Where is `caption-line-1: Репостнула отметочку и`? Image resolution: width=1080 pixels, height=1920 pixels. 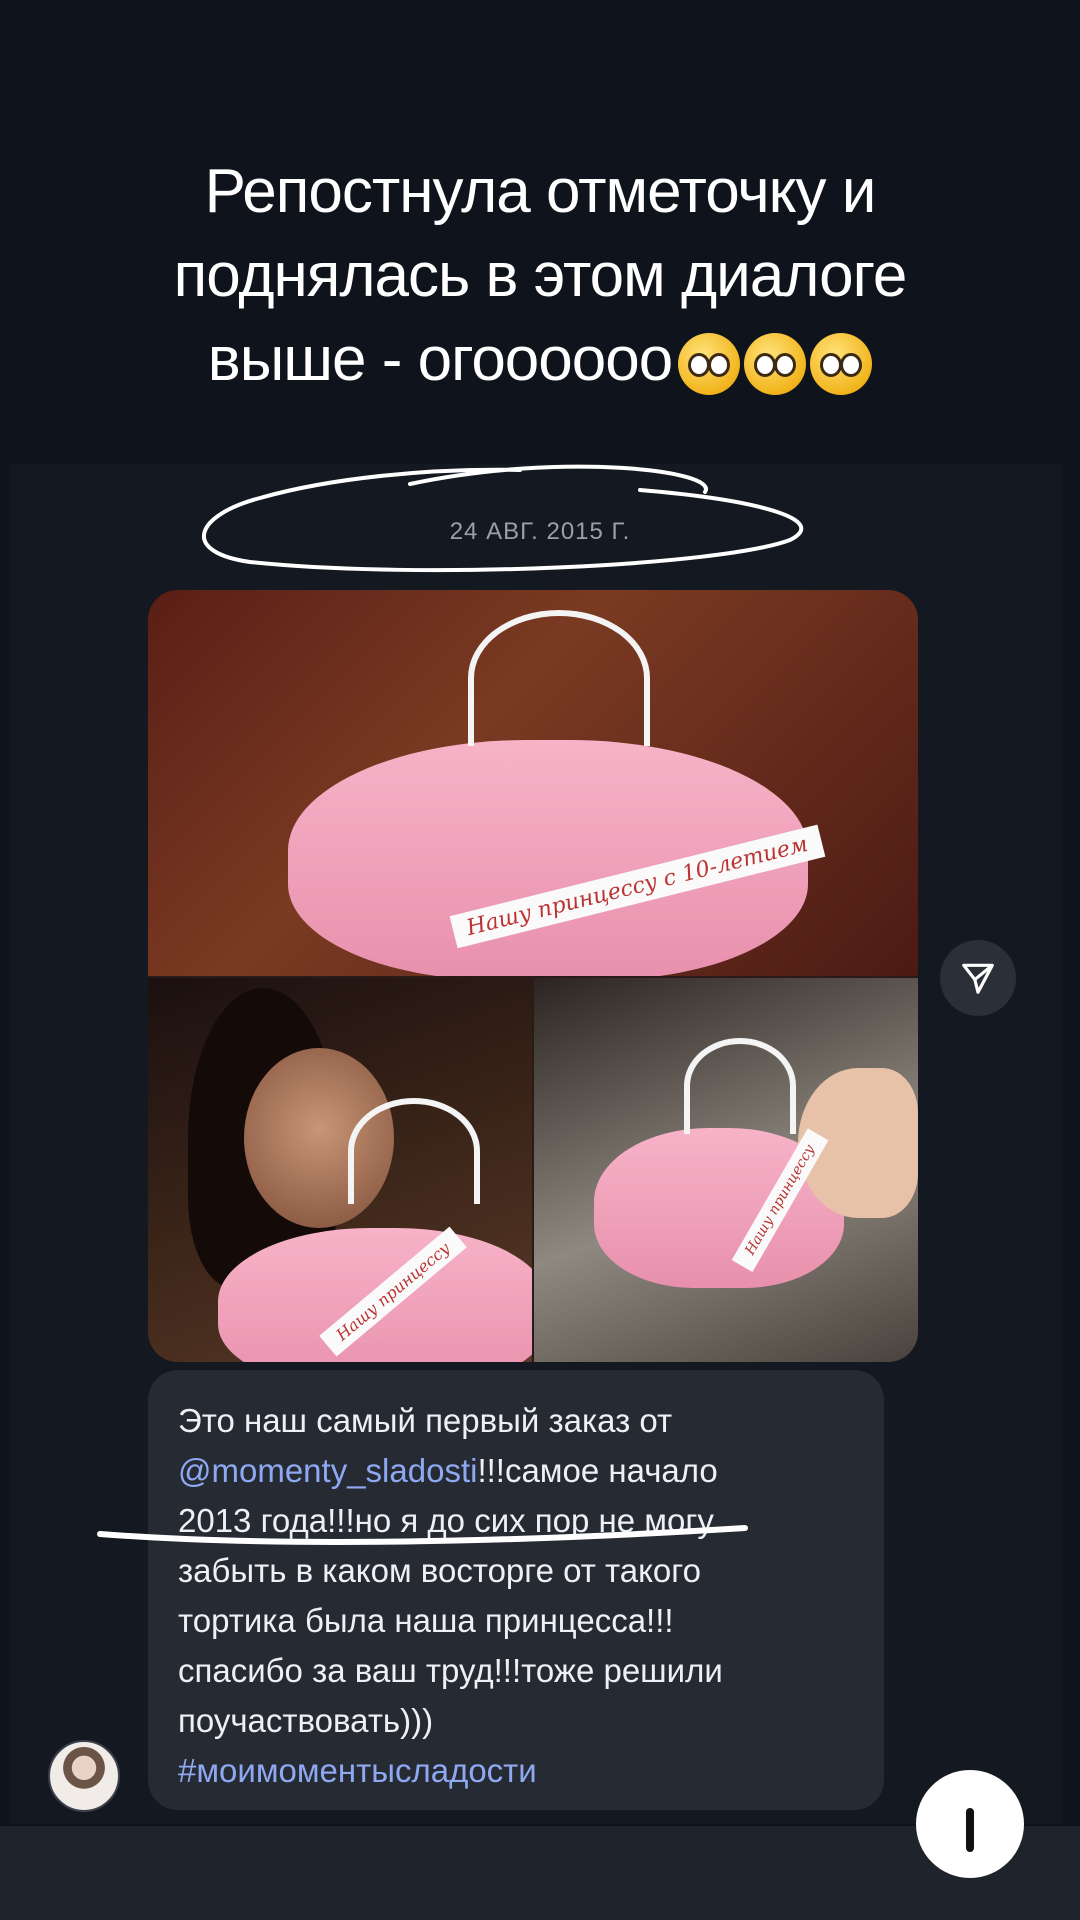 caption-line-1: Репостнула отметочку и is located at coordinates (540, 191).